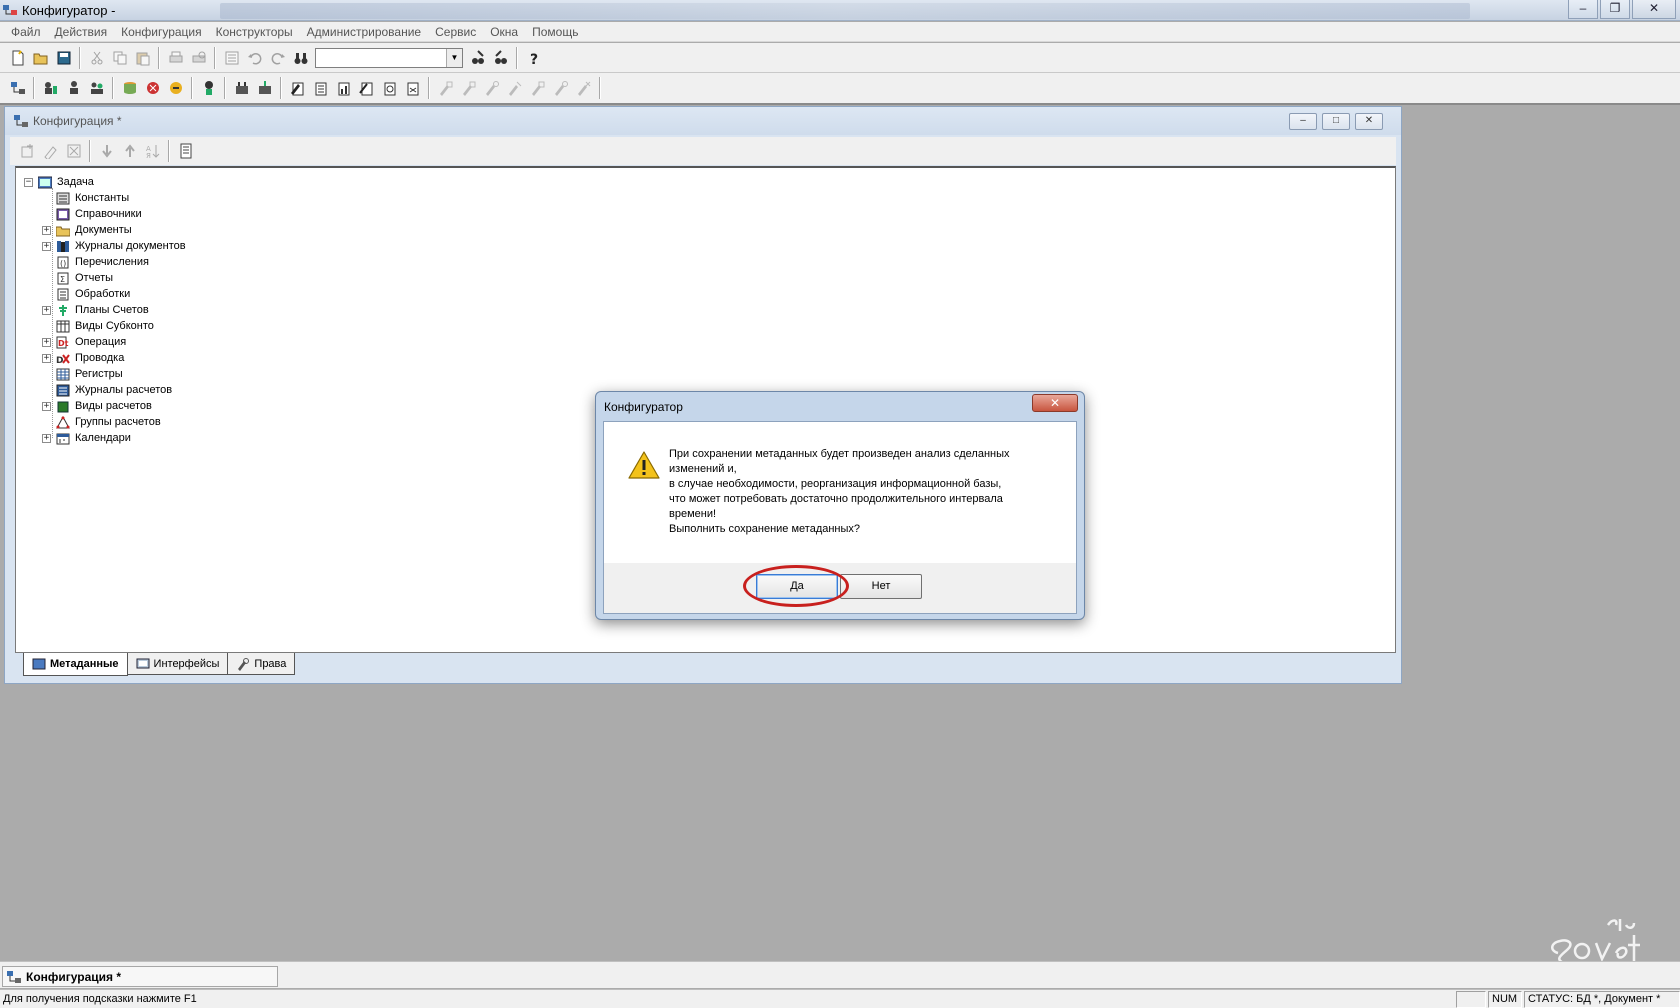 The height and width of the screenshot is (1008, 1680). I want to click on help-icon: ?, so click(534, 58).